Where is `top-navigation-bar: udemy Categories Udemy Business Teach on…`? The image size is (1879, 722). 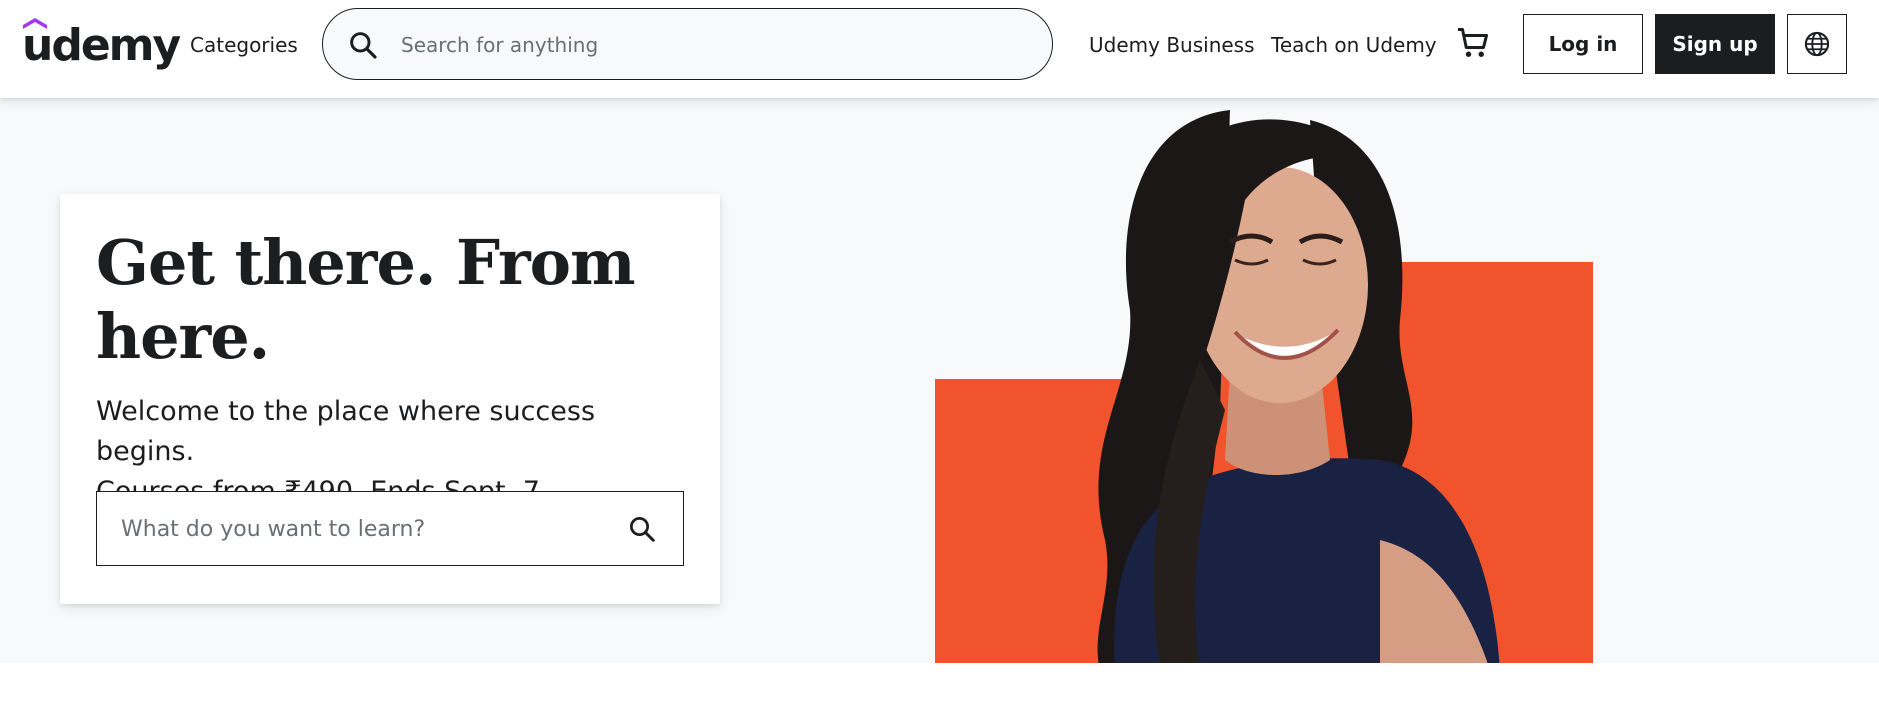 top-navigation-bar: udemy Categories Udemy Business Teach on… is located at coordinates (939, 49).